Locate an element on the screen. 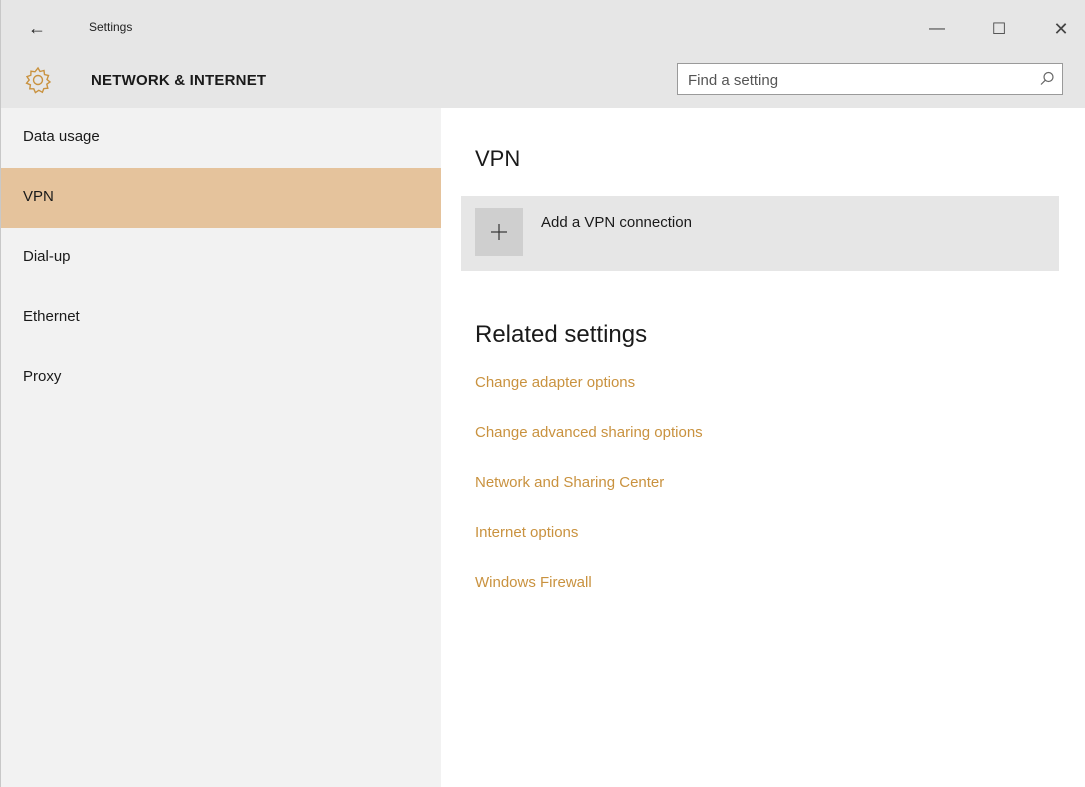 This screenshot has height=787, width=1085. search-box is located at coordinates (870, 79).